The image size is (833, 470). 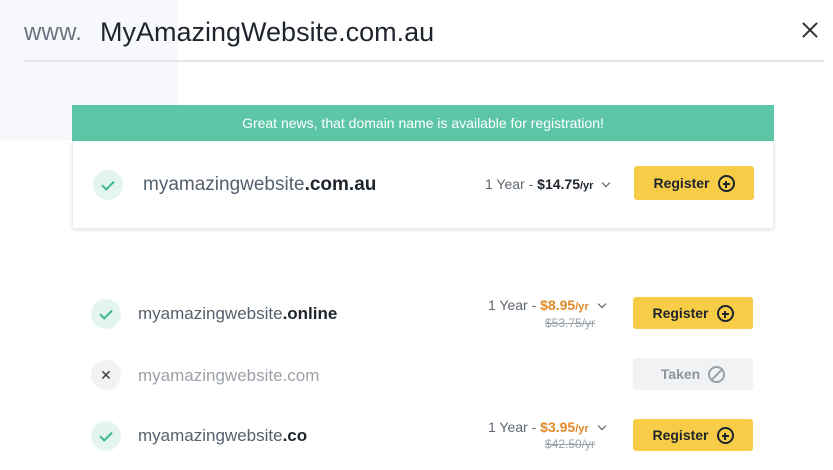 I want to click on domain-name: myamazingwebsite.co, so click(x=222, y=436).